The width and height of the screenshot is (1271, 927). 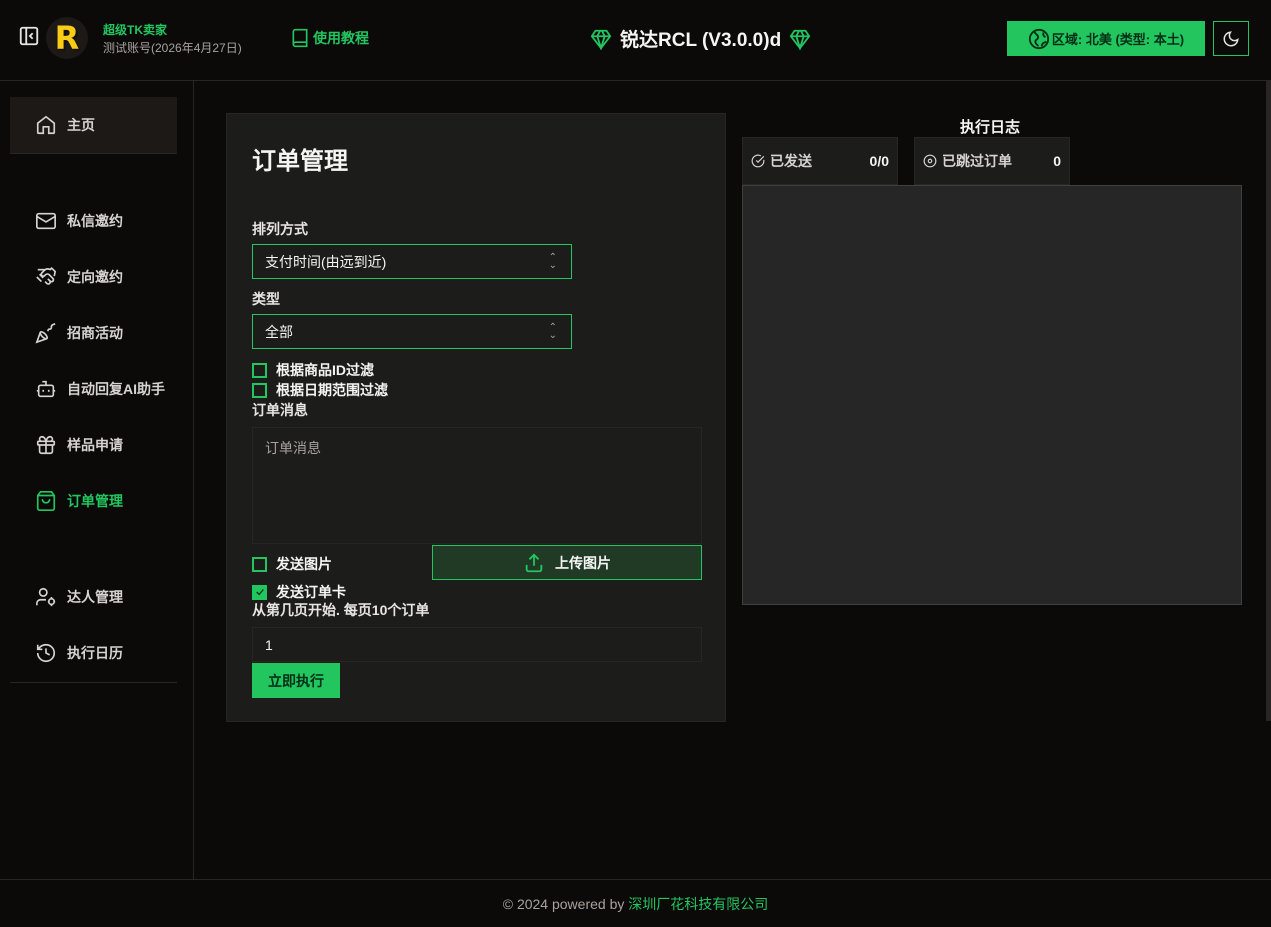 I want to click on skipped-stat: 已跳过订单 0, so click(x=992, y=161).